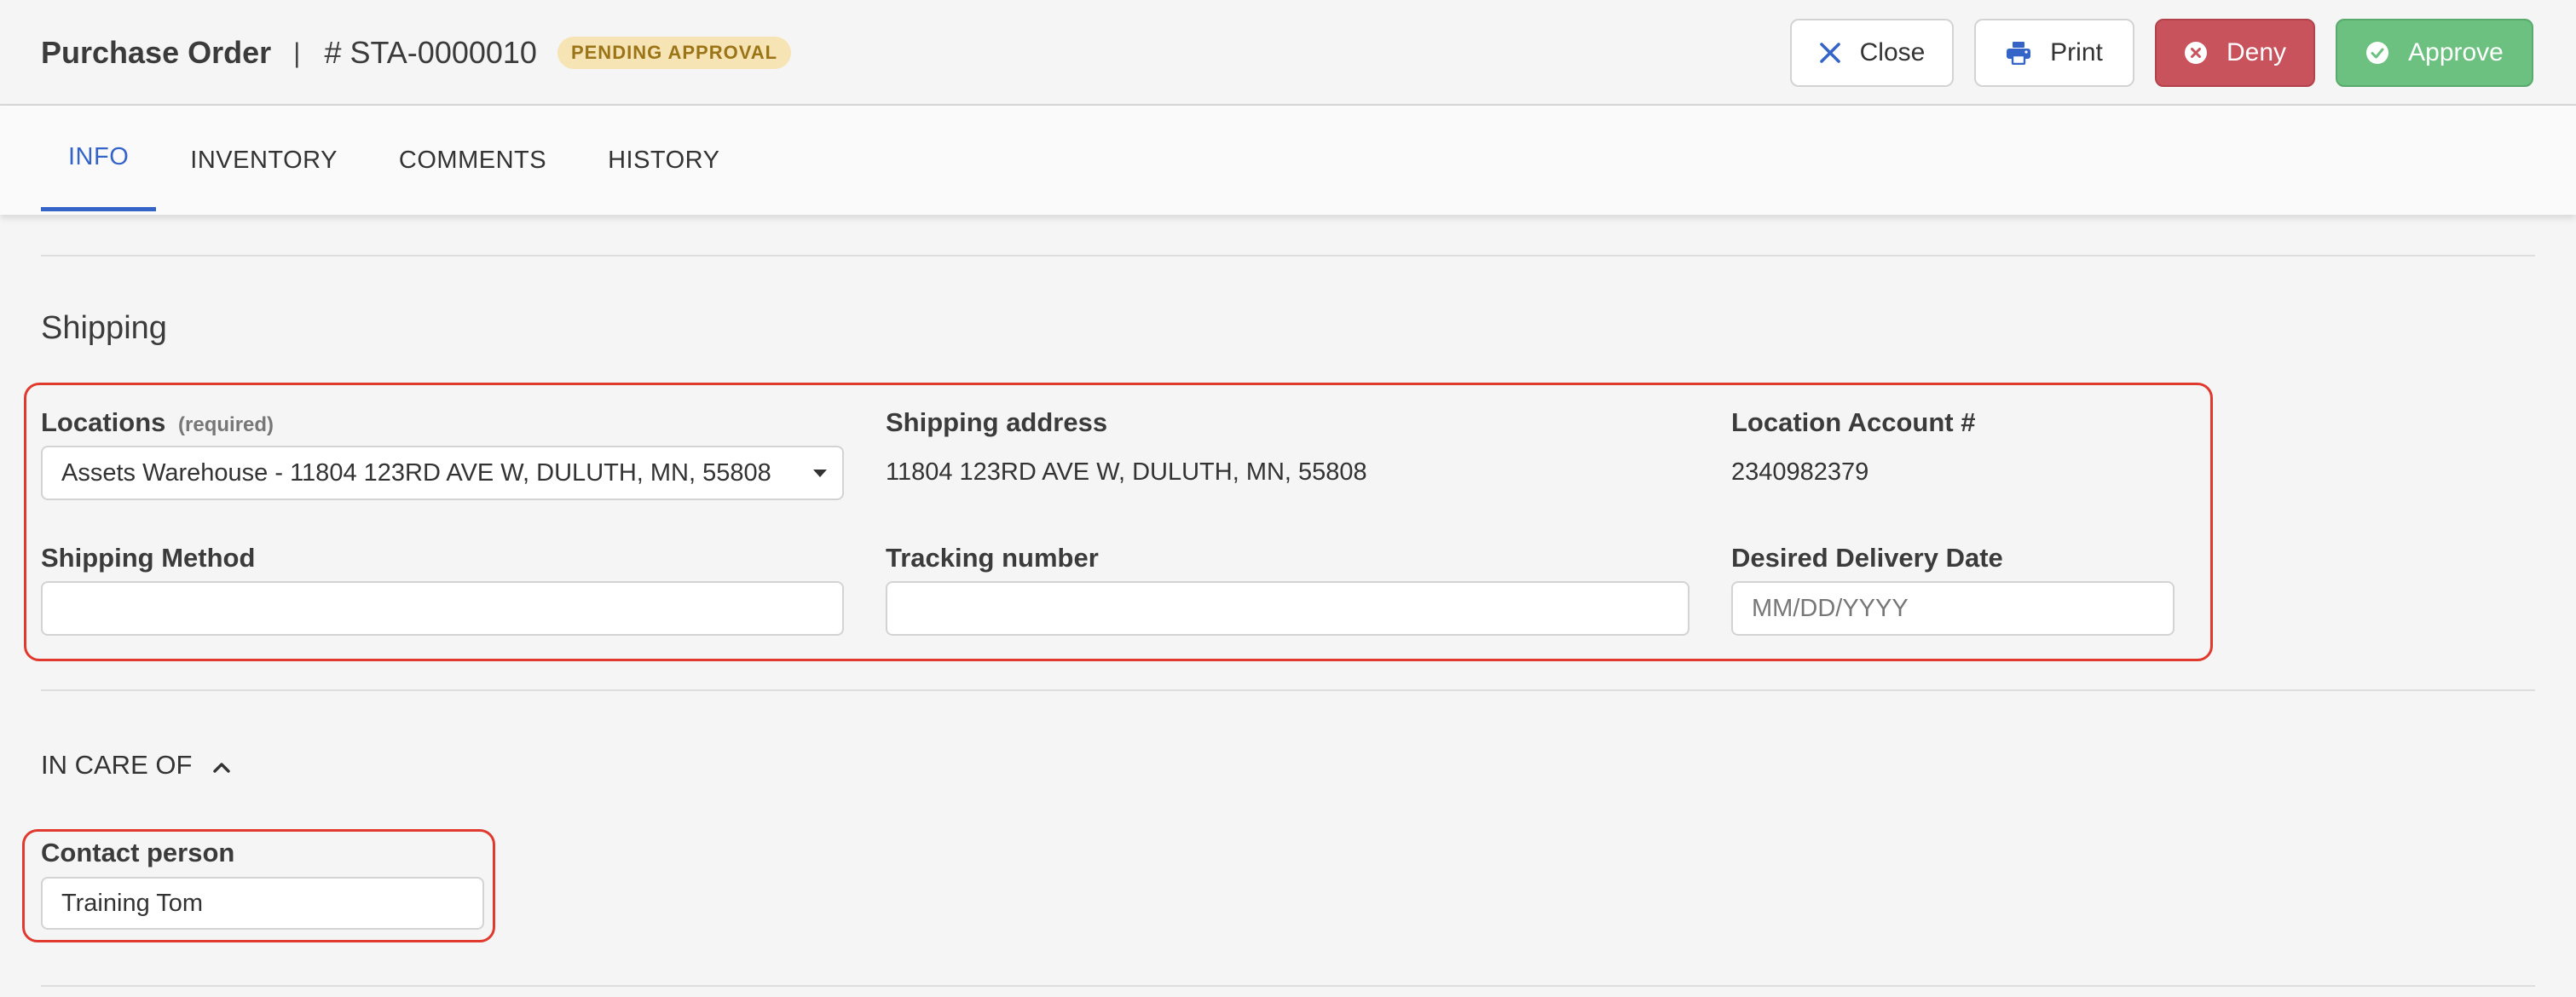 Image resolution: width=2576 pixels, height=997 pixels. What do you see at coordinates (2076, 52) in the screenshot?
I see `print-button-label: Print` at bounding box center [2076, 52].